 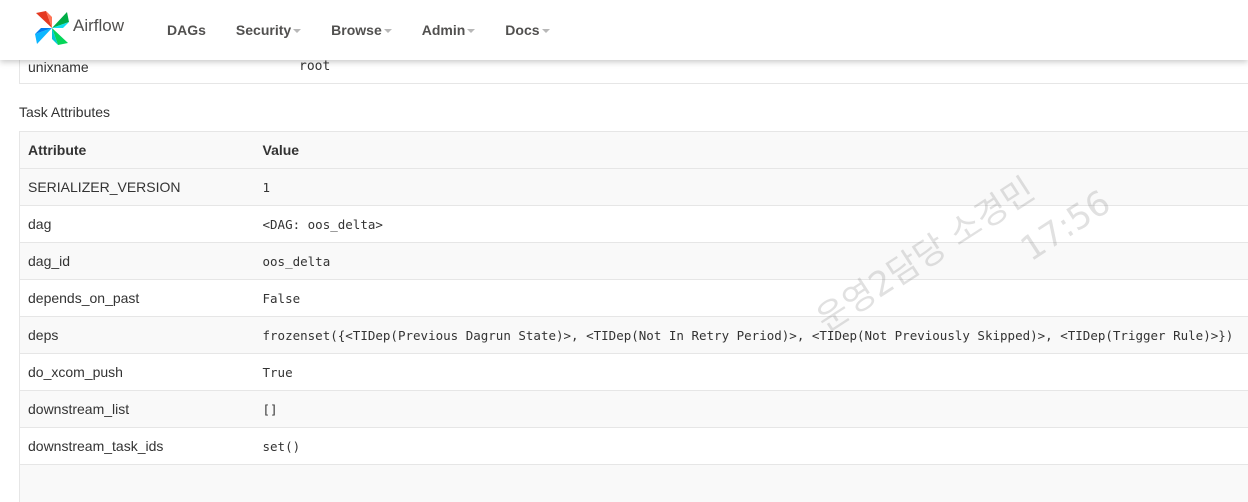 What do you see at coordinates (64, 112) in the screenshot?
I see `section-title: Task Attributes` at bounding box center [64, 112].